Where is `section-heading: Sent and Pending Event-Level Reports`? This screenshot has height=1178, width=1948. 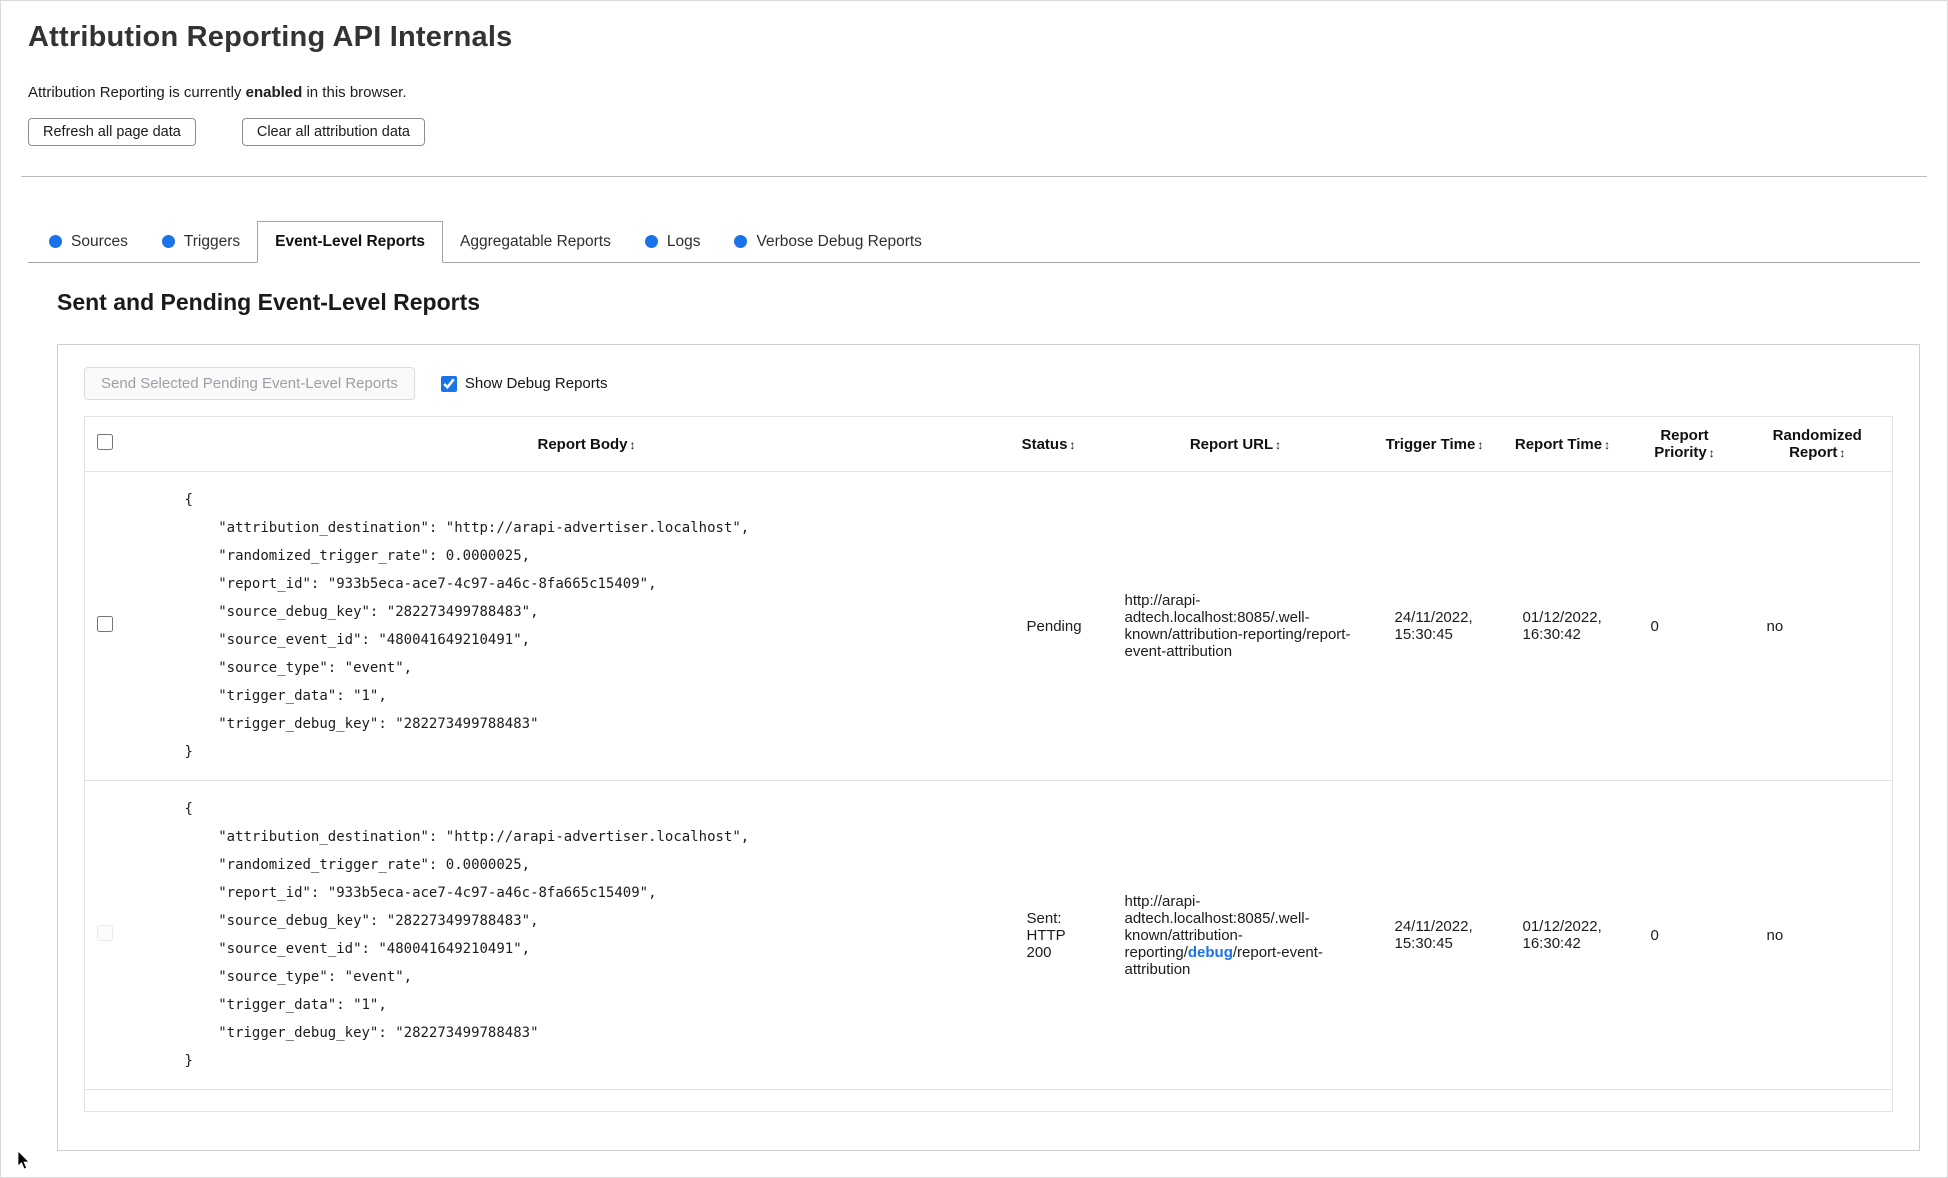 section-heading: Sent and Pending Event-Level Reports is located at coordinates (269, 302).